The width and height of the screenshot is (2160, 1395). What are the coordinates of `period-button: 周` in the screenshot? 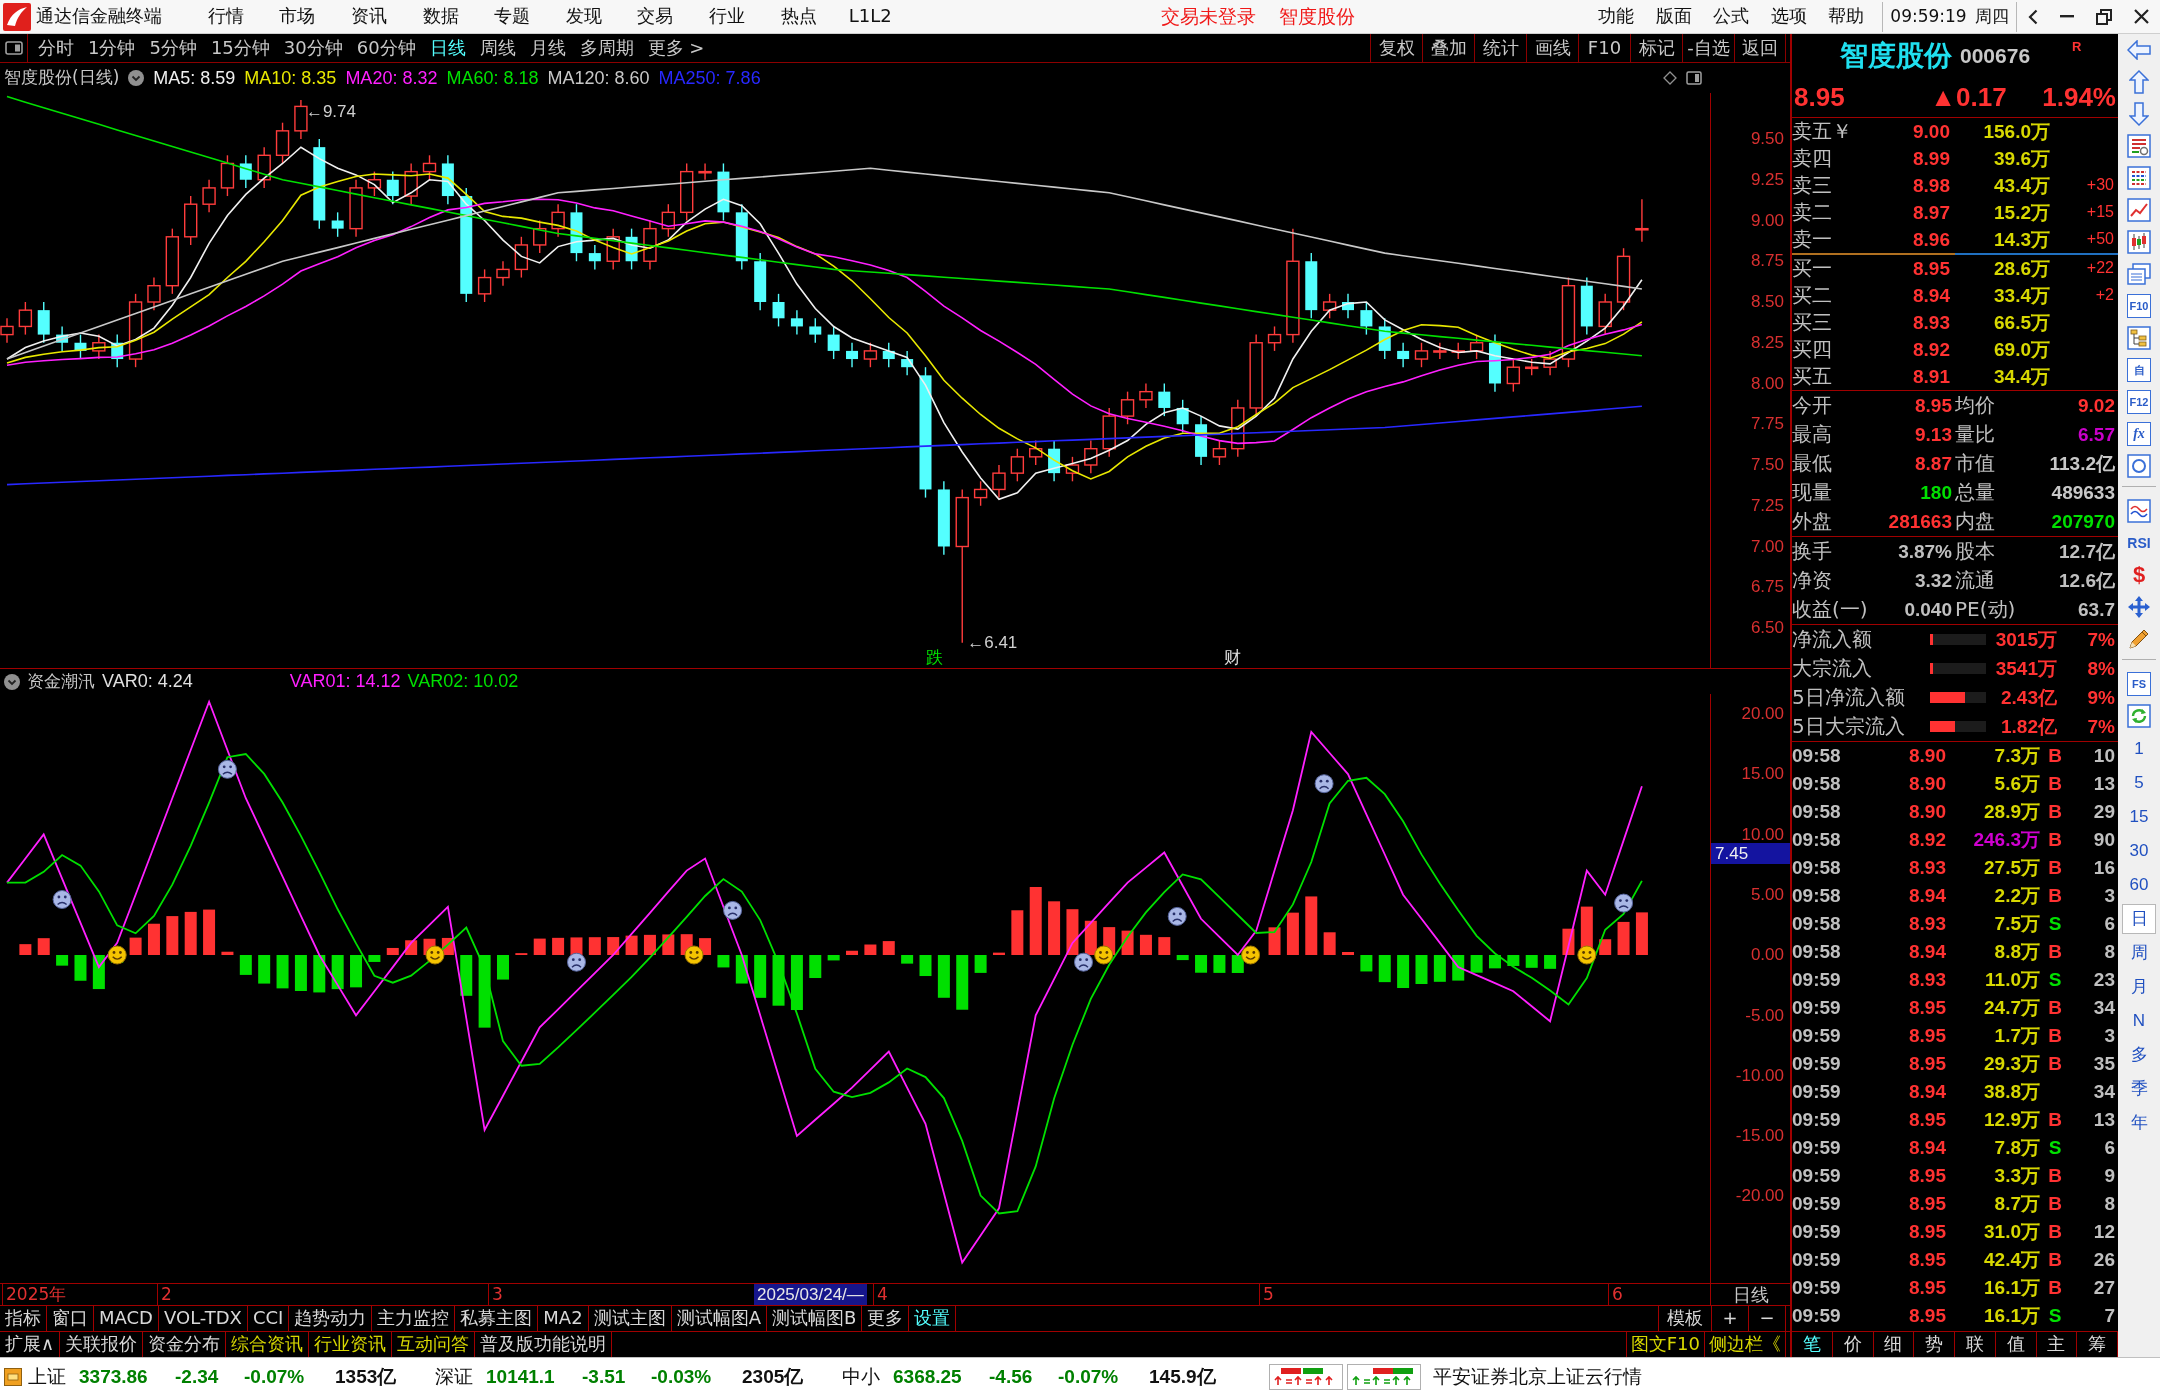 It's located at (2139, 953).